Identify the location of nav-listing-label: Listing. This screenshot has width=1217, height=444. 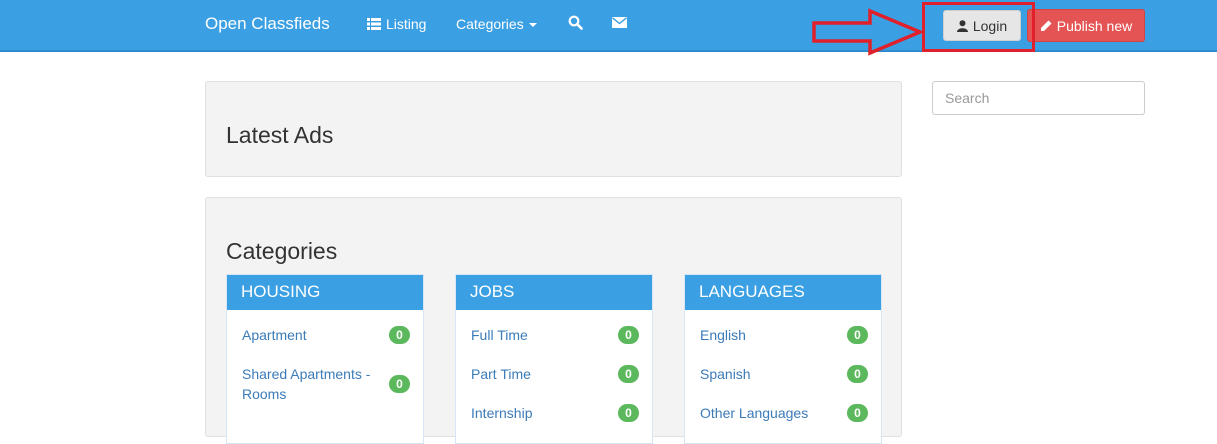
(406, 24).